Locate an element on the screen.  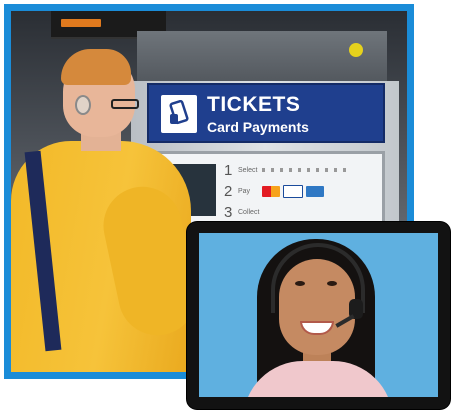
glasses-icon is located at coordinates (125, 104).